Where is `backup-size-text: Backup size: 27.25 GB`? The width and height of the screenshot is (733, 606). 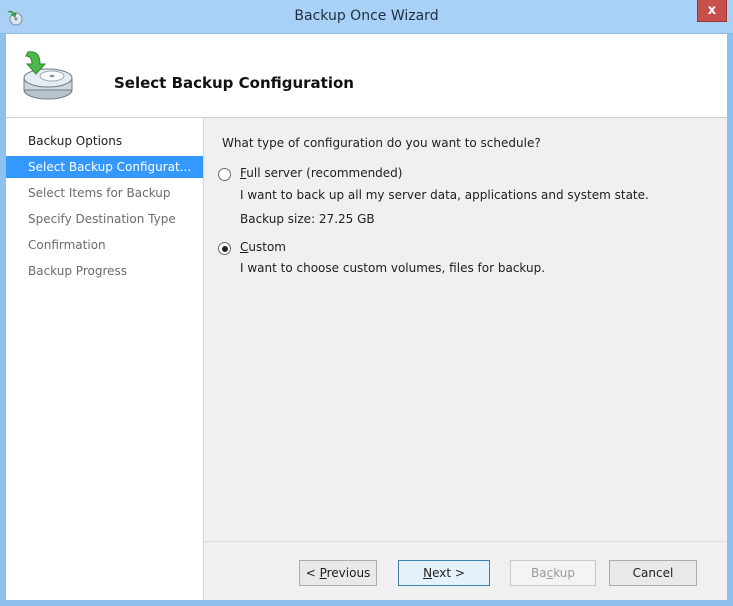
backup-size-text: Backup size: 27.25 GB is located at coordinates (307, 219).